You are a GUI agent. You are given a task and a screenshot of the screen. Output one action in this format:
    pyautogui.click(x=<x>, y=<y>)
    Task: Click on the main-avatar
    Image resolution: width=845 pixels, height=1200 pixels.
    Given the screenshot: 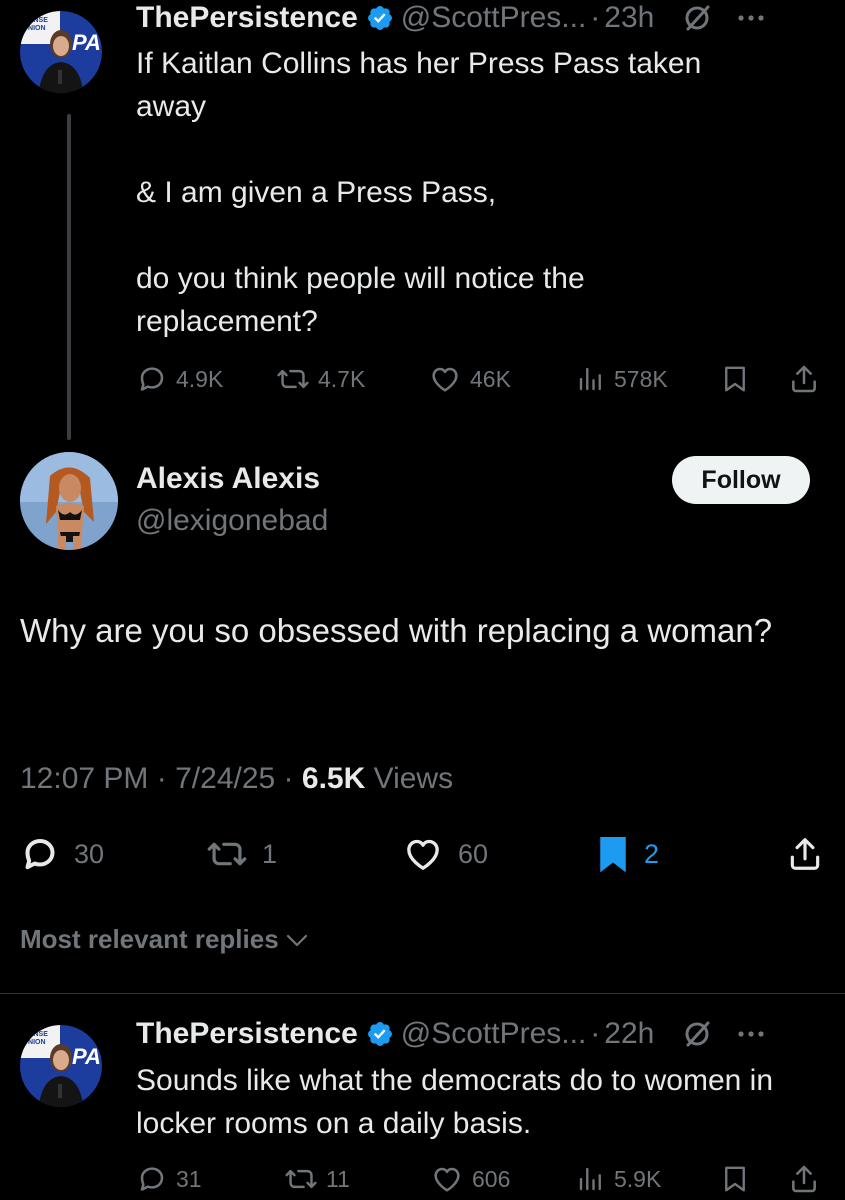 What is the action you would take?
    pyautogui.click(x=69, y=501)
    